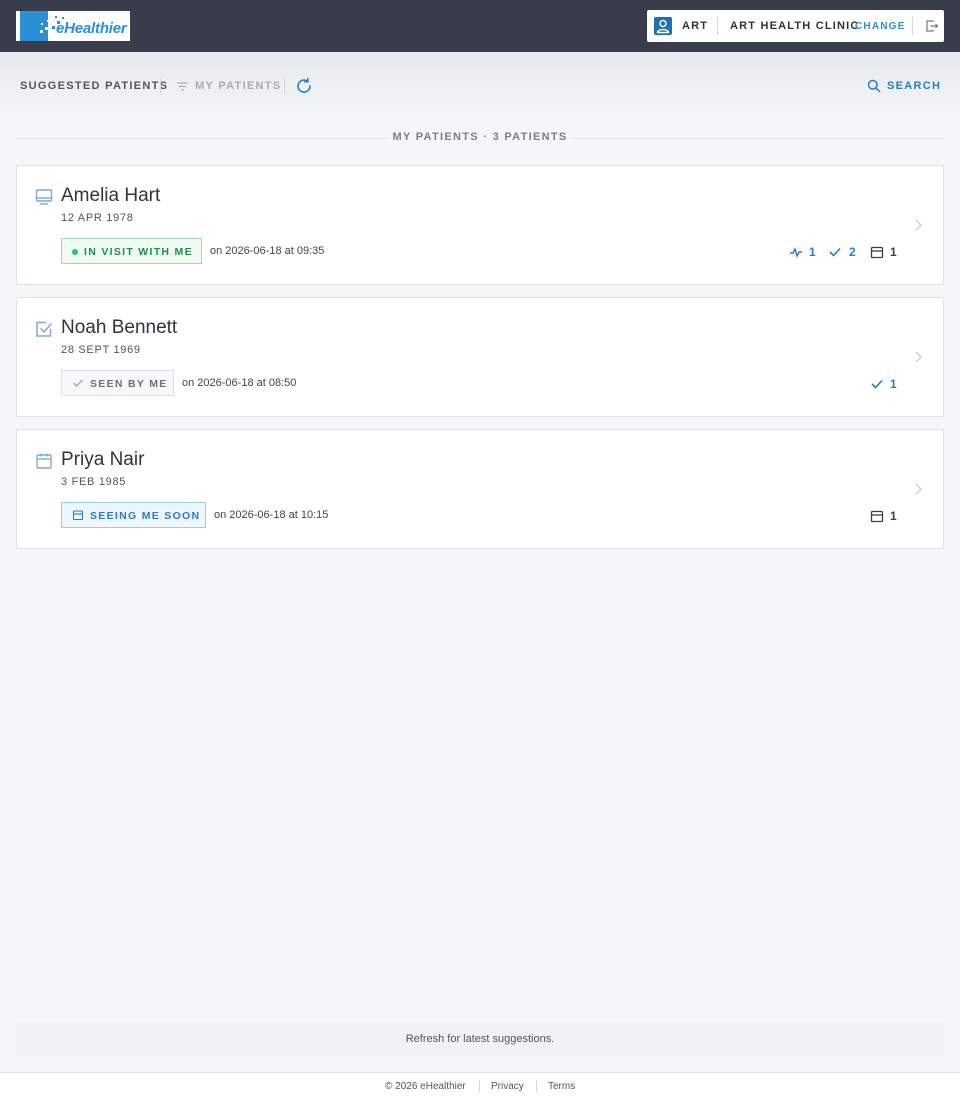 The height and width of the screenshot is (1100, 960). I want to click on clinic-name: ART HEALTH CLINIC, so click(795, 26).